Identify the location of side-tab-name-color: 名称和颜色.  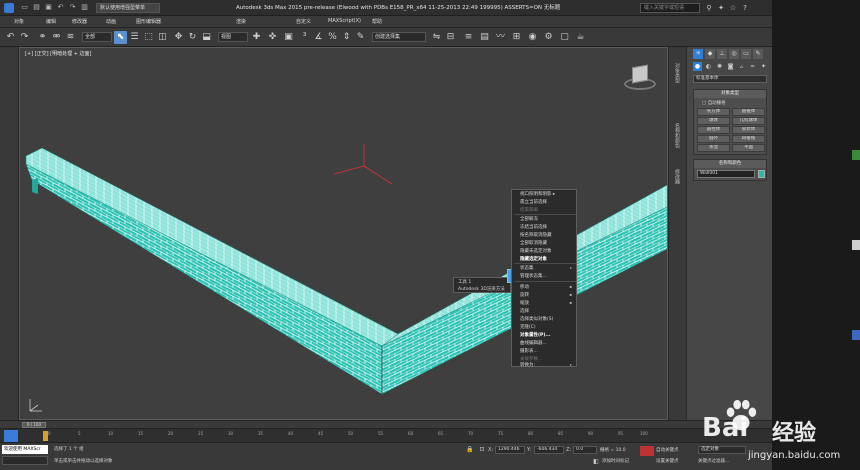
(677, 135).